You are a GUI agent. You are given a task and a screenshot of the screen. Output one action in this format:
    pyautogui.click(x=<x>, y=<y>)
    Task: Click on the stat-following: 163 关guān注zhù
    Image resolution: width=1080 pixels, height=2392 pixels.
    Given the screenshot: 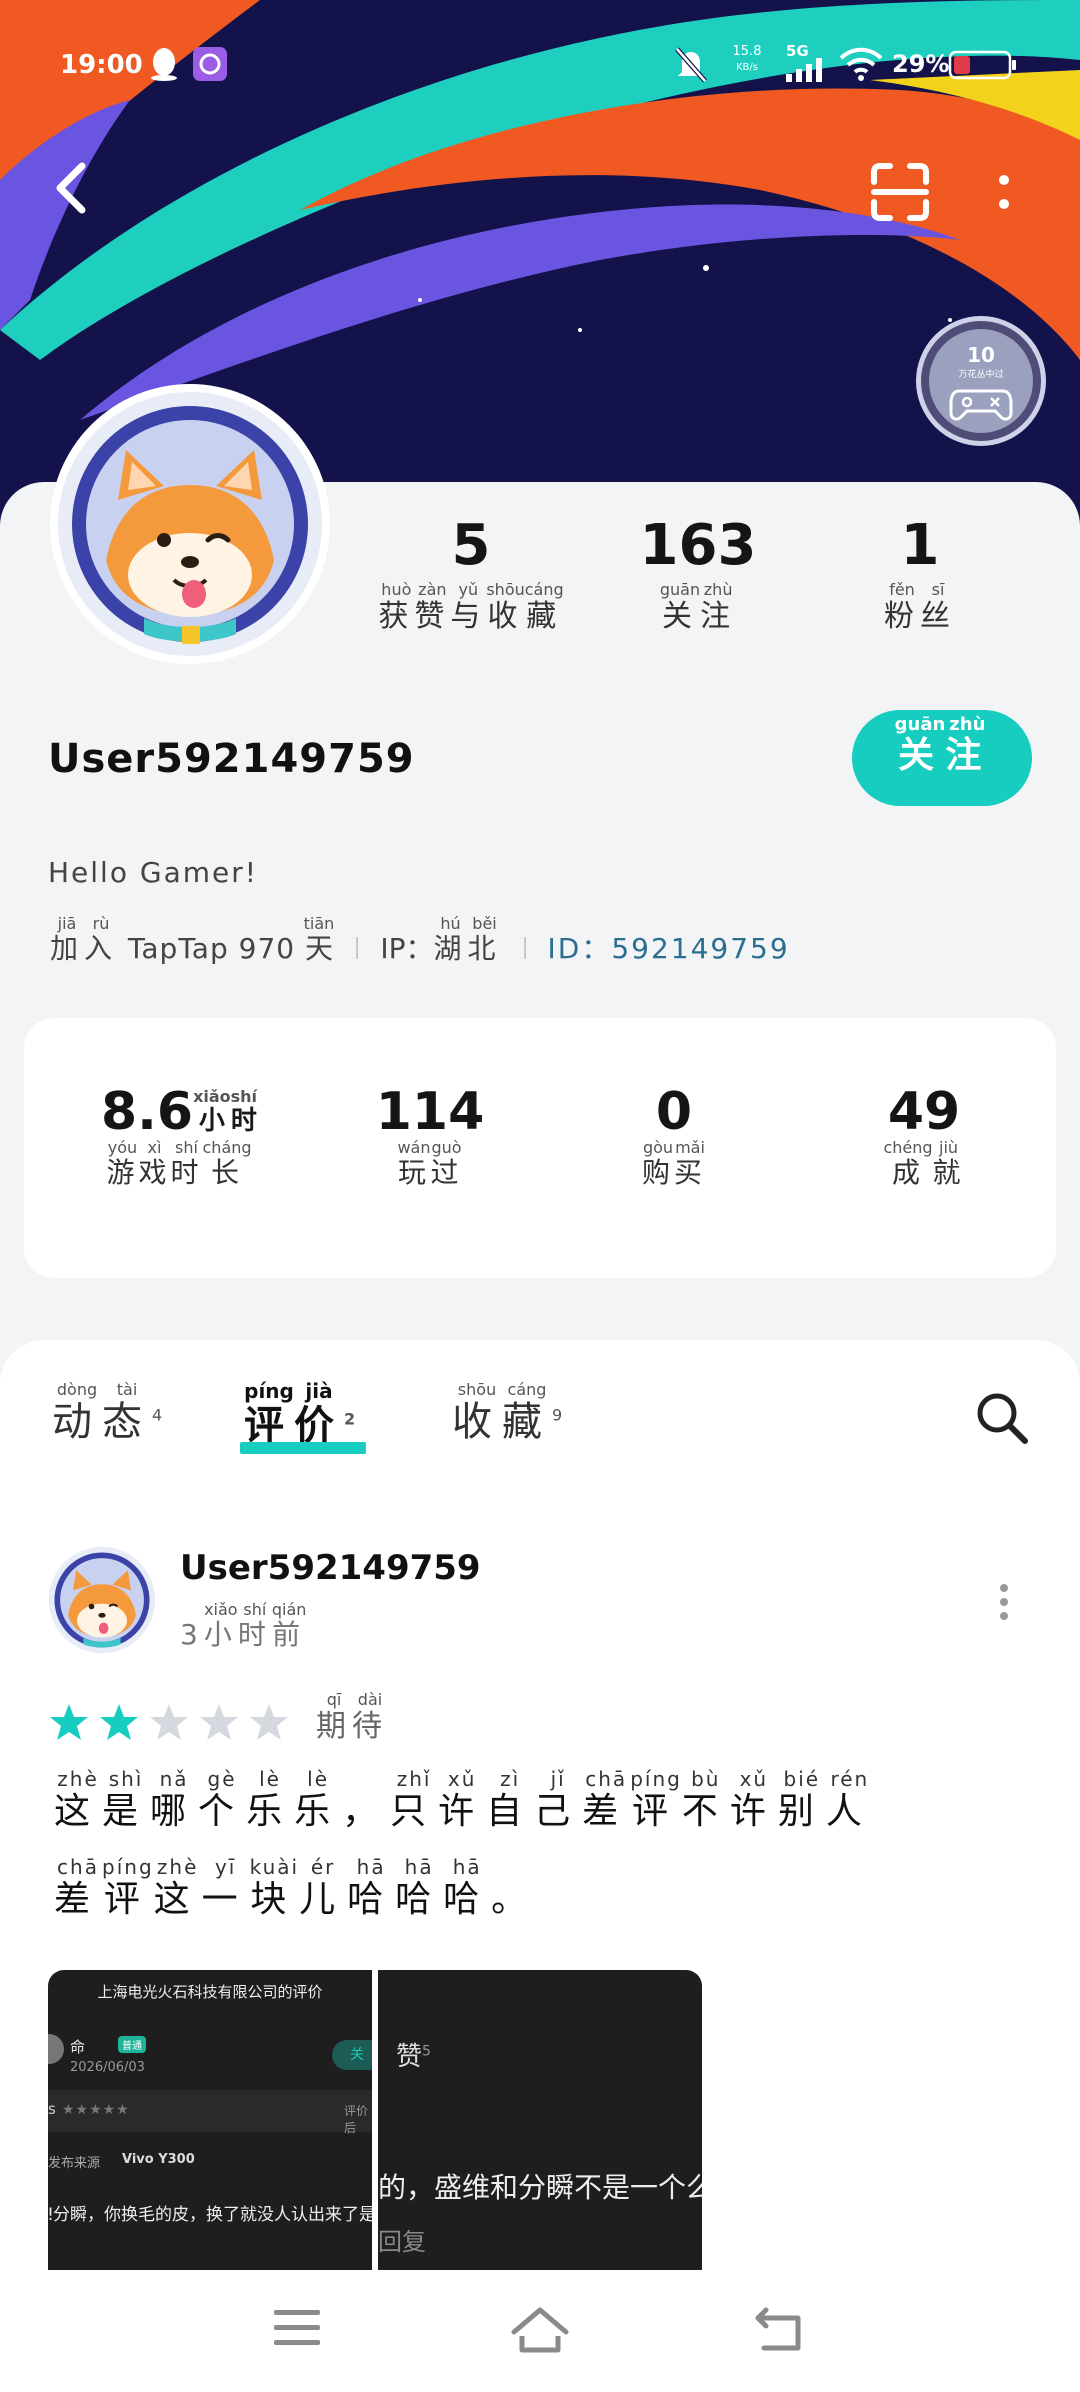 What is the action you would take?
    pyautogui.click(x=698, y=574)
    